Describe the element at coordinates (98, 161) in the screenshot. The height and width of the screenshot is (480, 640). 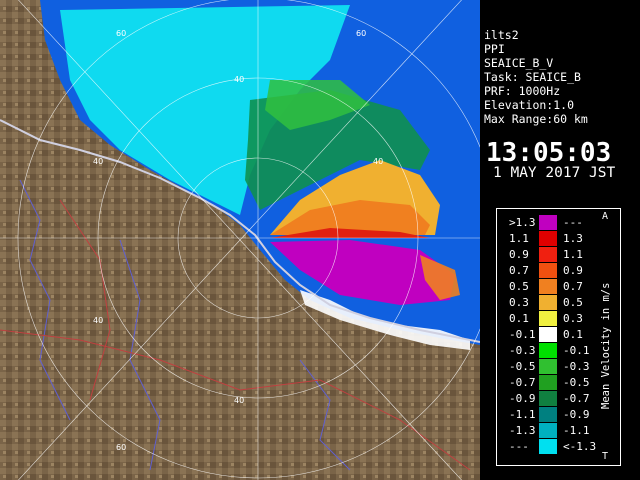
I see `range-label-3: 40` at that location.